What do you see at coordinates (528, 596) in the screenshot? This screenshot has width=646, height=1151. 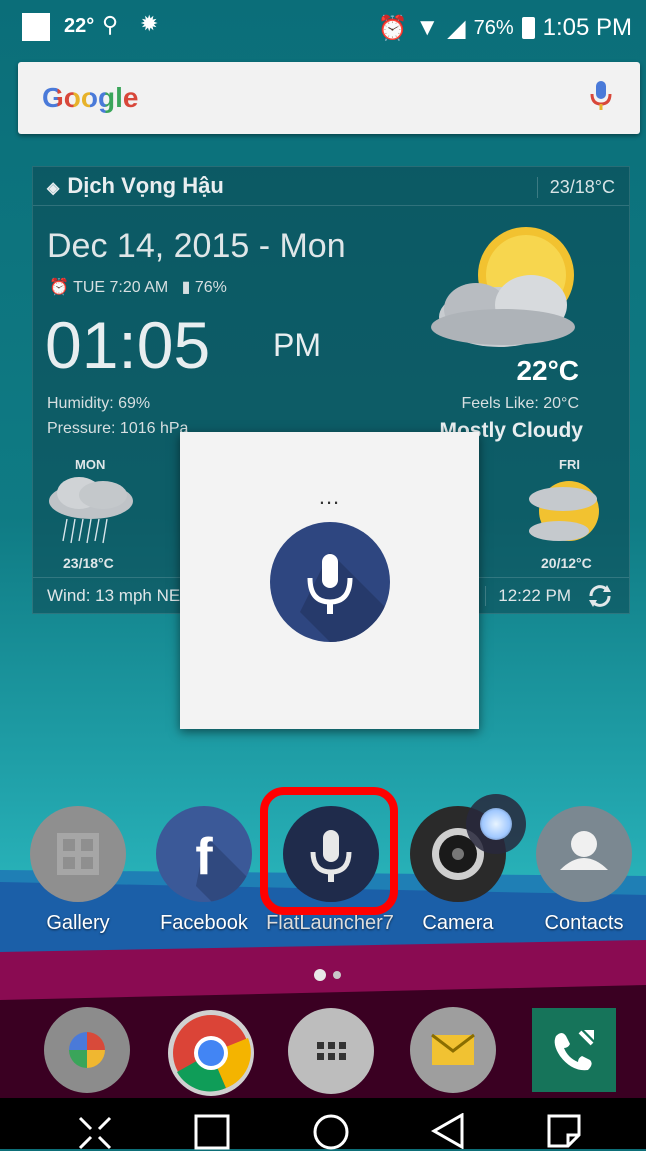 I see `weather-updated: 12:22 PM` at bounding box center [528, 596].